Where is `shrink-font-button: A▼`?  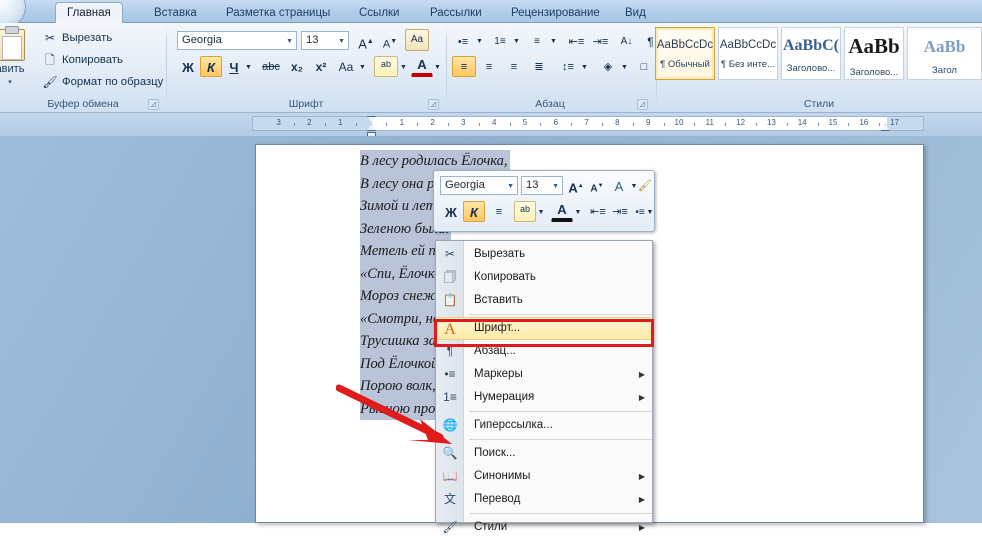 shrink-font-button: A▼ is located at coordinates (390, 41).